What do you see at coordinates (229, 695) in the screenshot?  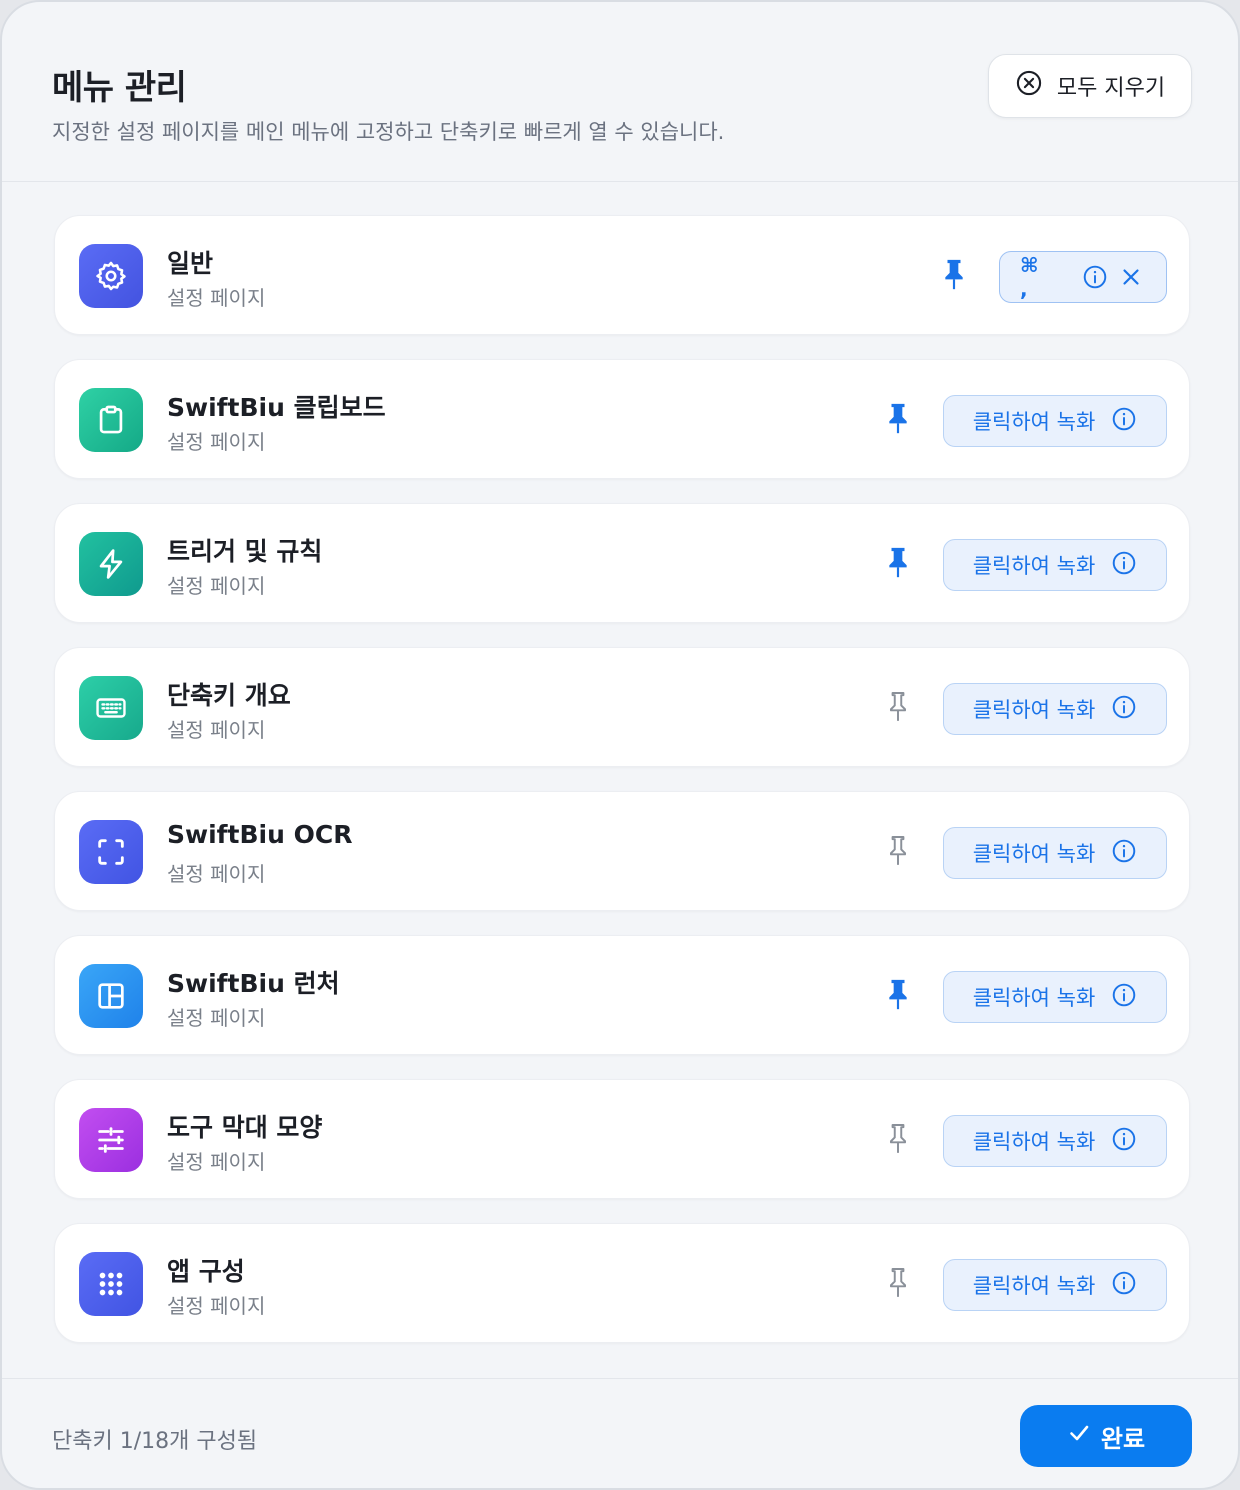 I see `item-title: 단축키 개요` at bounding box center [229, 695].